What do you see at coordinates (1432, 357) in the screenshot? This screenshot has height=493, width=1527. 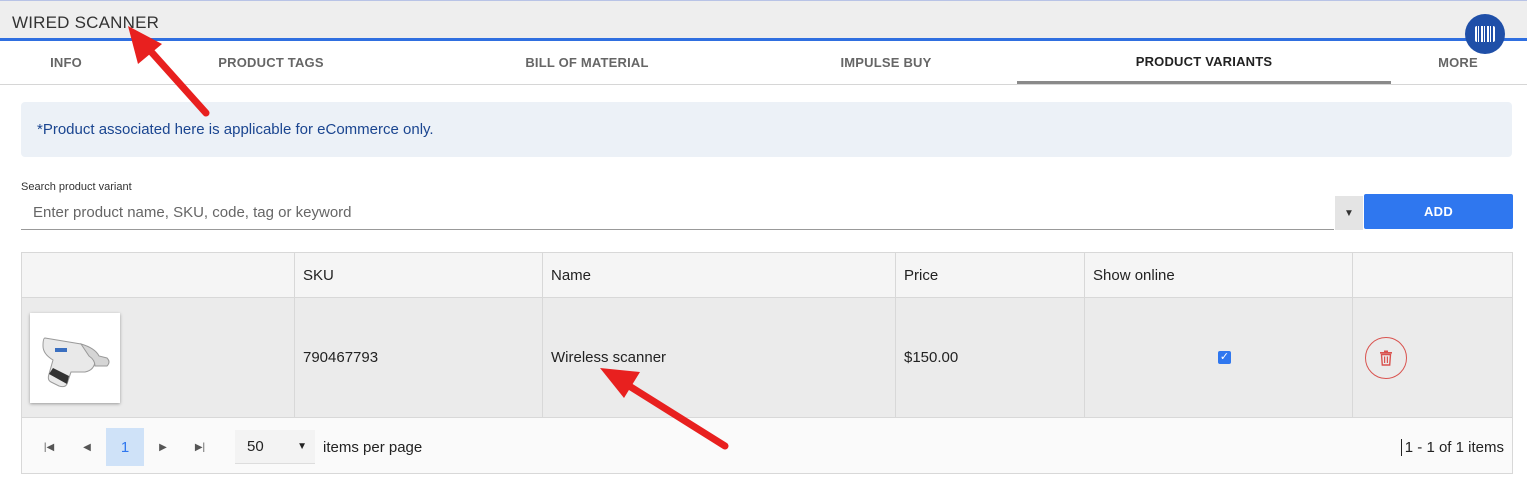 I see `actions-cell` at bounding box center [1432, 357].